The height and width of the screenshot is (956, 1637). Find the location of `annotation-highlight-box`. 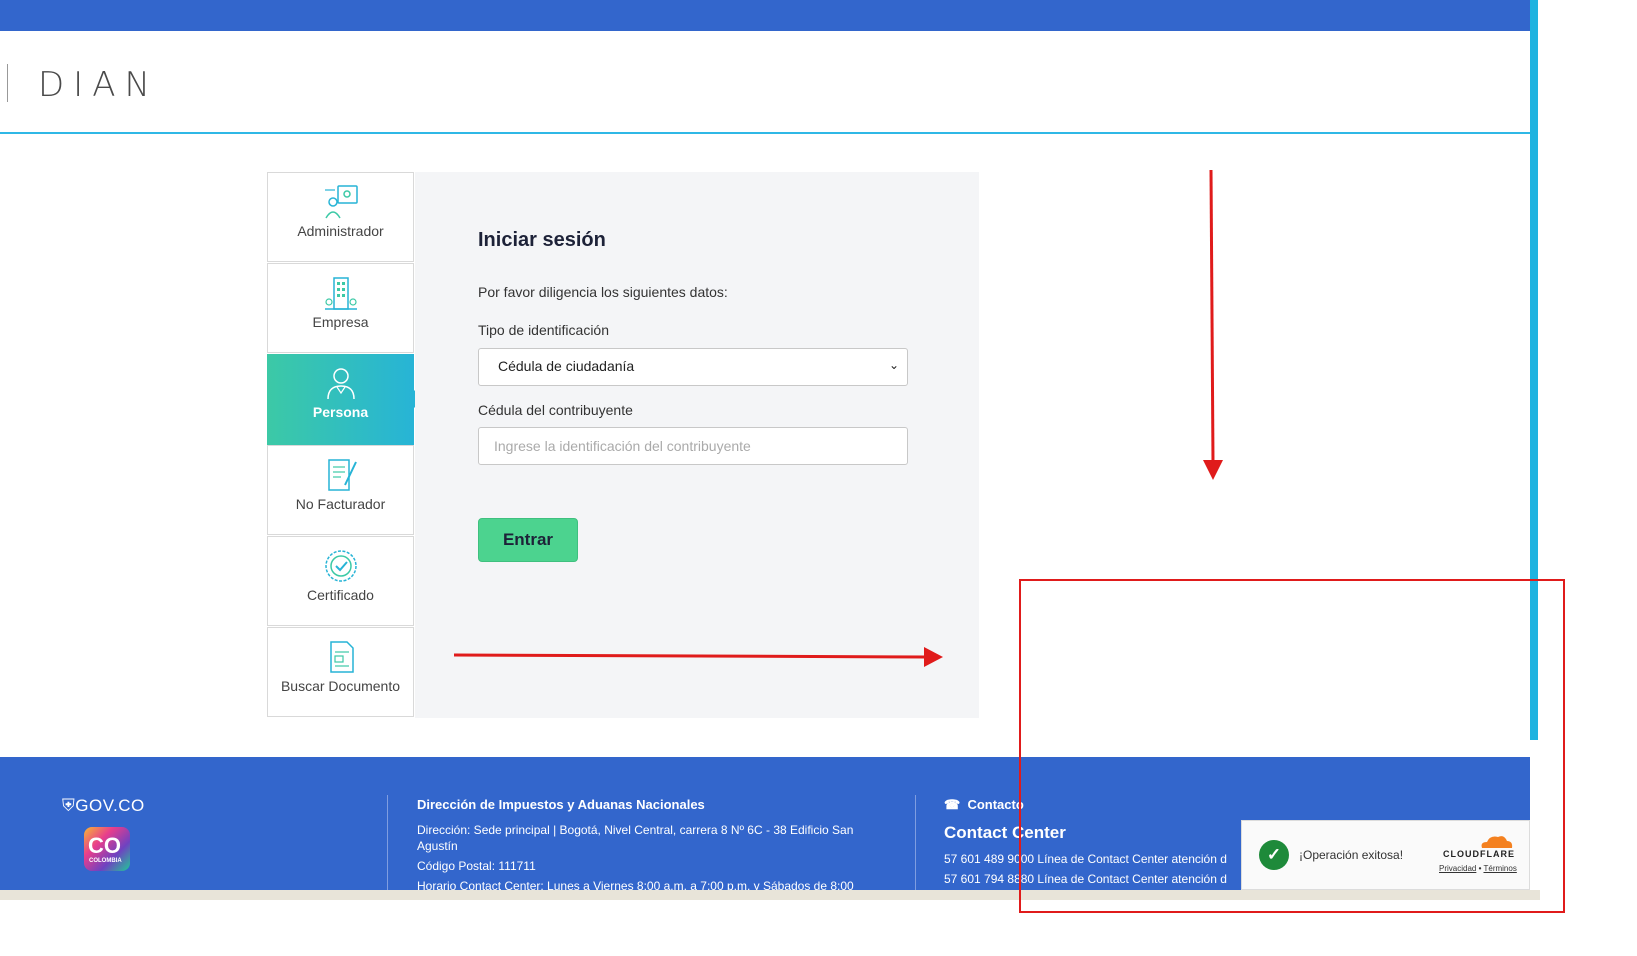

annotation-highlight-box is located at coordinates (1292, 746).